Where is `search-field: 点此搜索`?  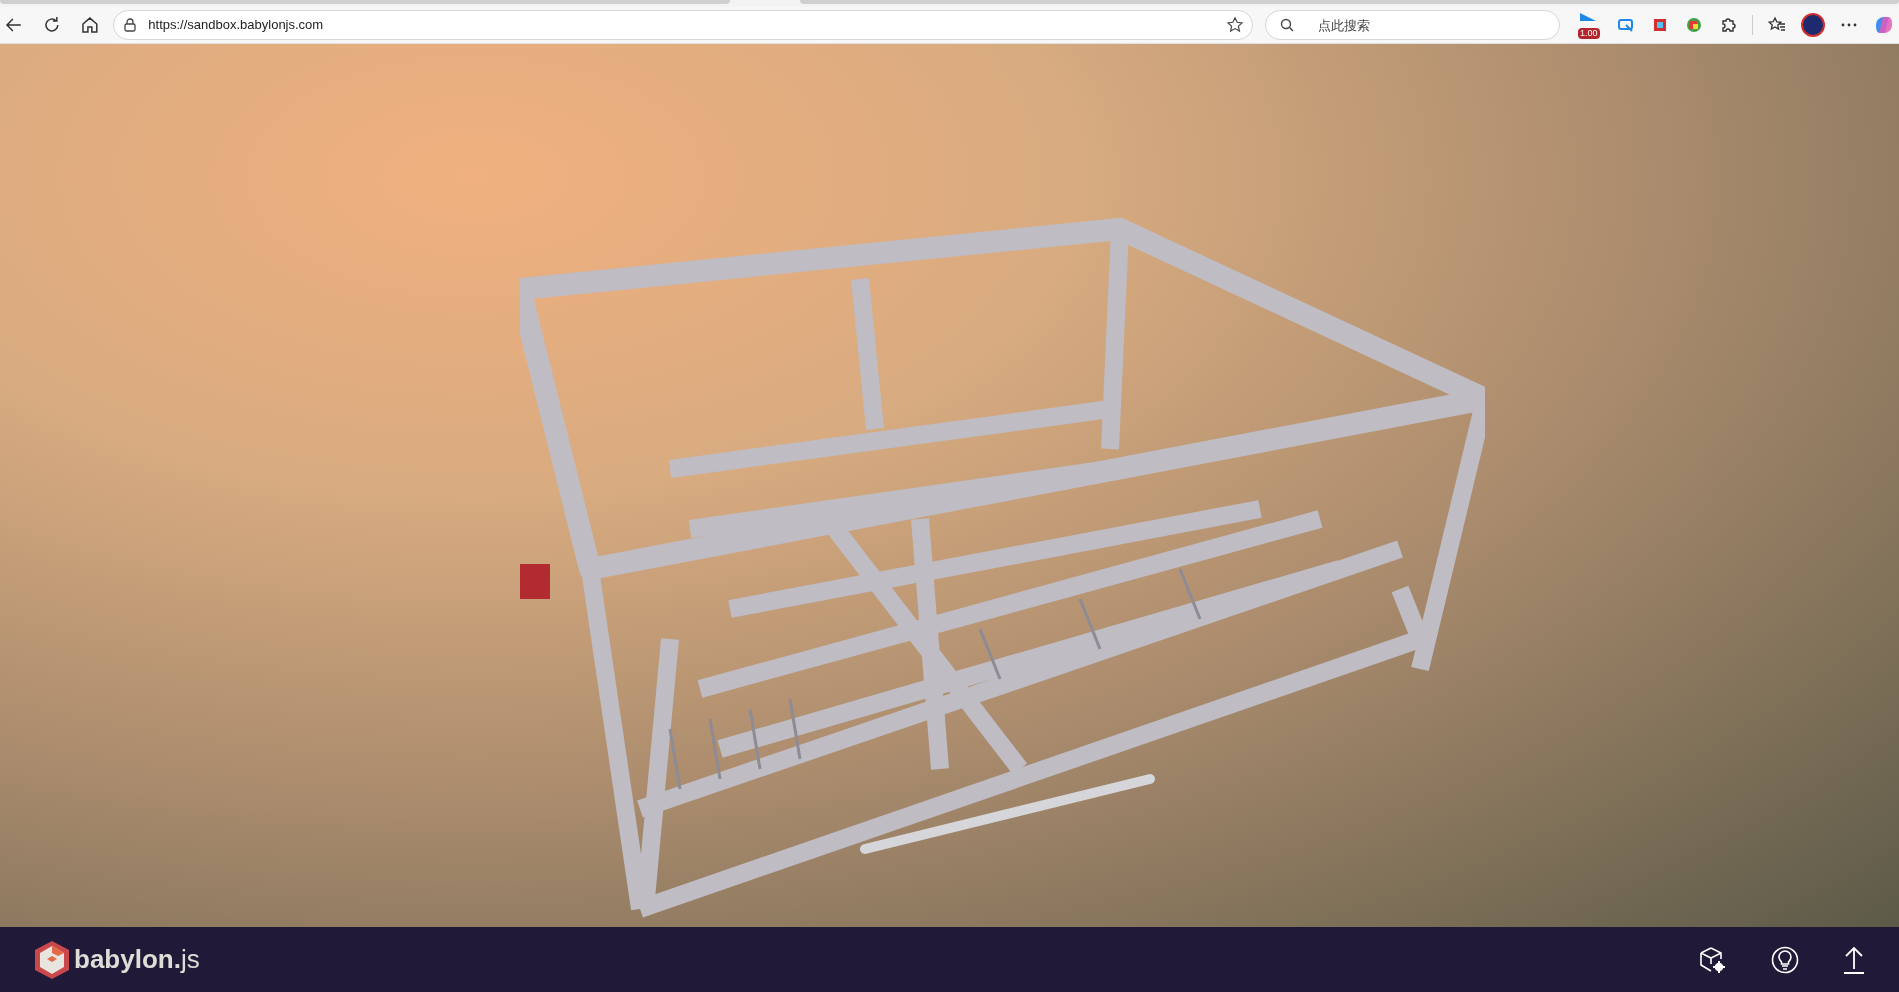
search-field: 点此搜索 is located at coordinates (1412, 25).